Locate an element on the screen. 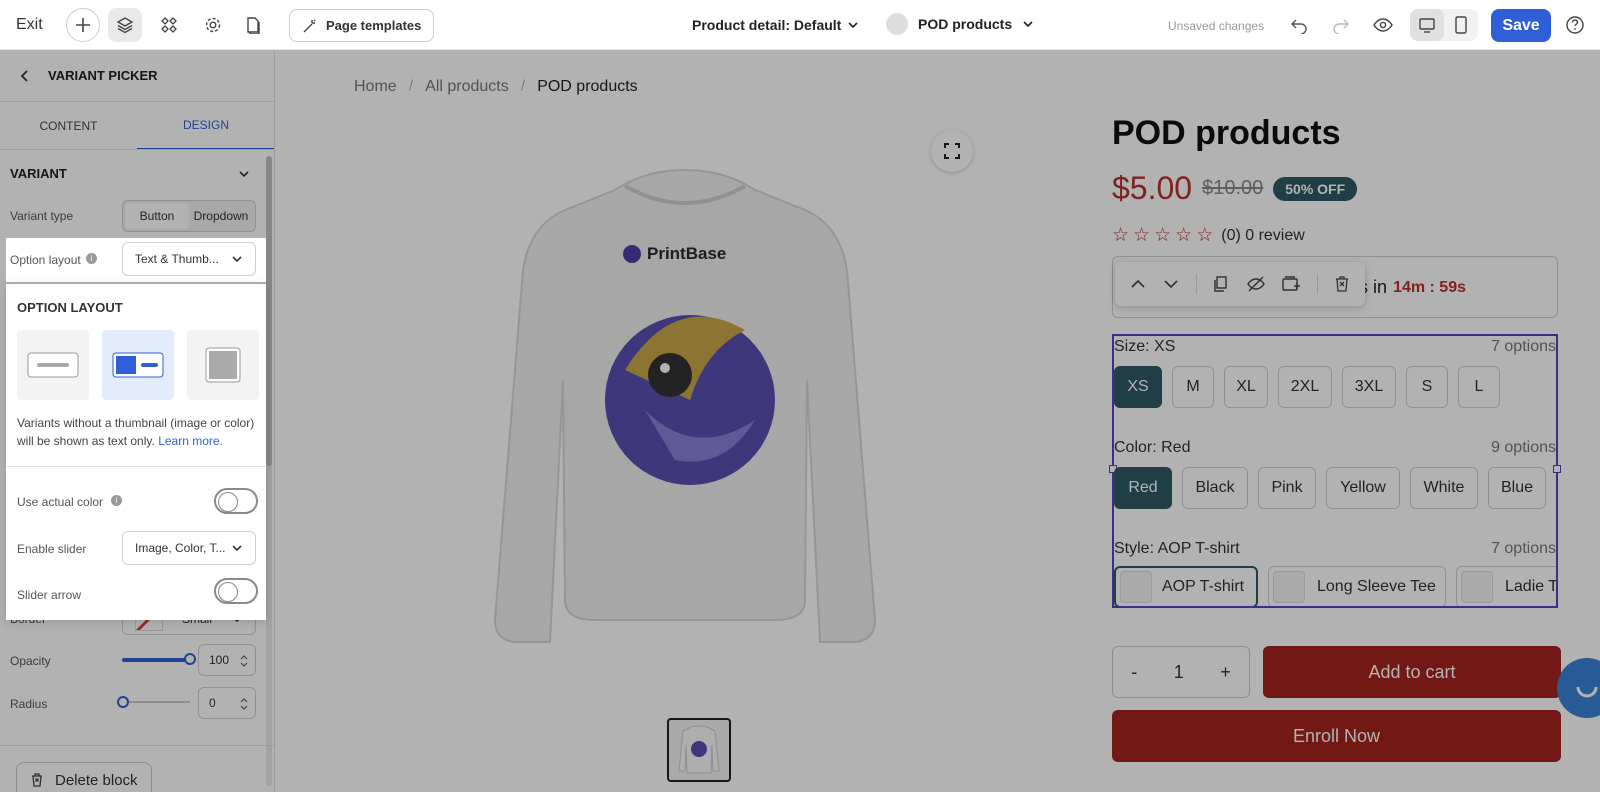 The width and height of the screenshot is (1600, 792). size-option-3xl: 3XL is located at coordinates (1369, 387).